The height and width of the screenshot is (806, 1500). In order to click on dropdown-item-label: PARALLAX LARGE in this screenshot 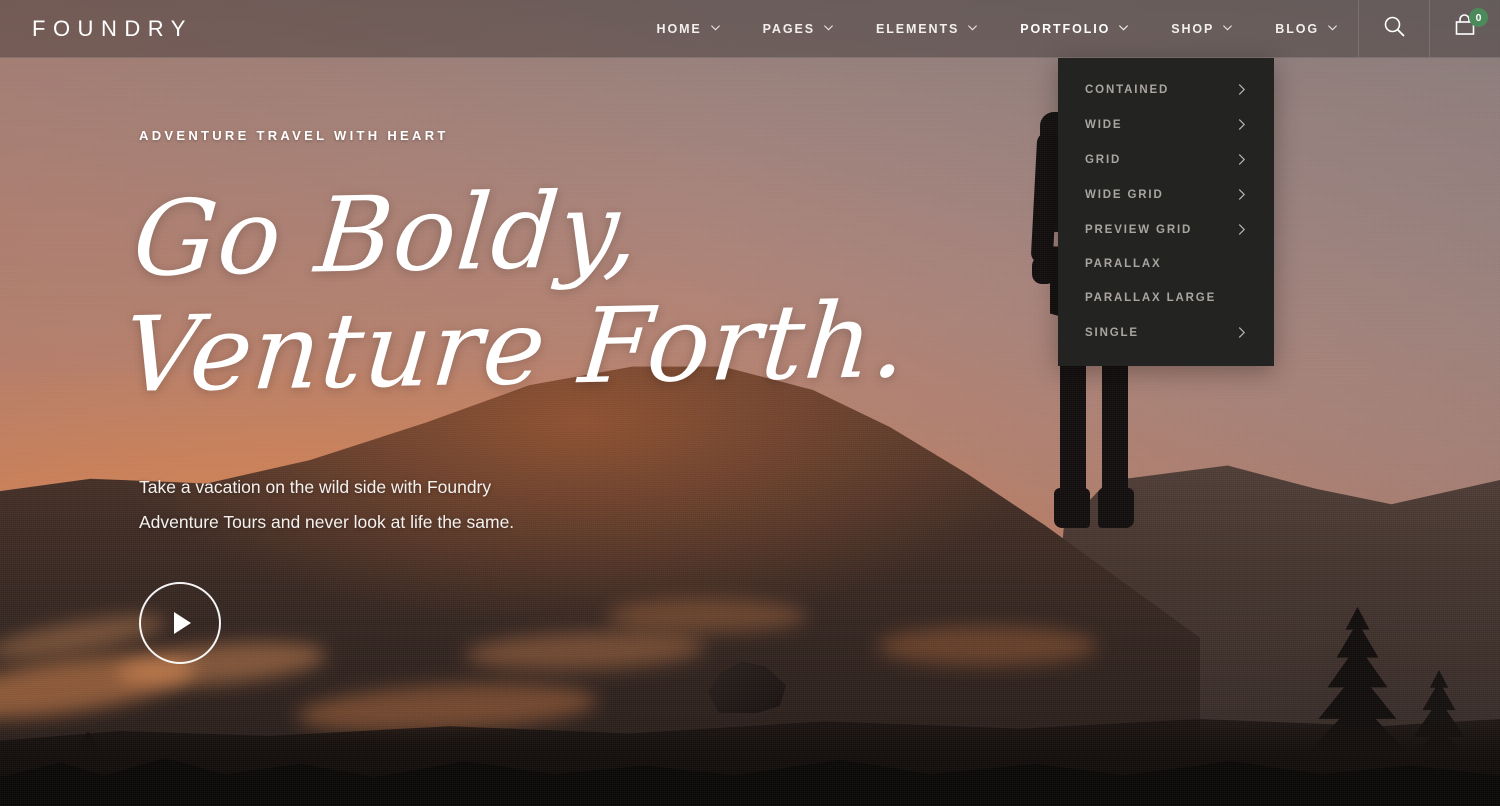, I will do `click(1151, 298)`.